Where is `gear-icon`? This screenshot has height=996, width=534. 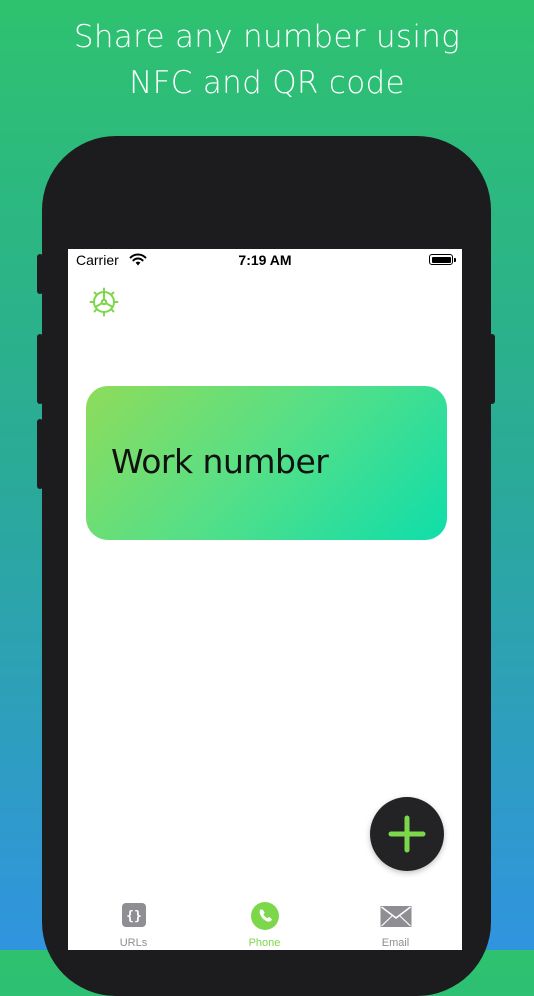
gear-icon is located at coordinates (104, 302).